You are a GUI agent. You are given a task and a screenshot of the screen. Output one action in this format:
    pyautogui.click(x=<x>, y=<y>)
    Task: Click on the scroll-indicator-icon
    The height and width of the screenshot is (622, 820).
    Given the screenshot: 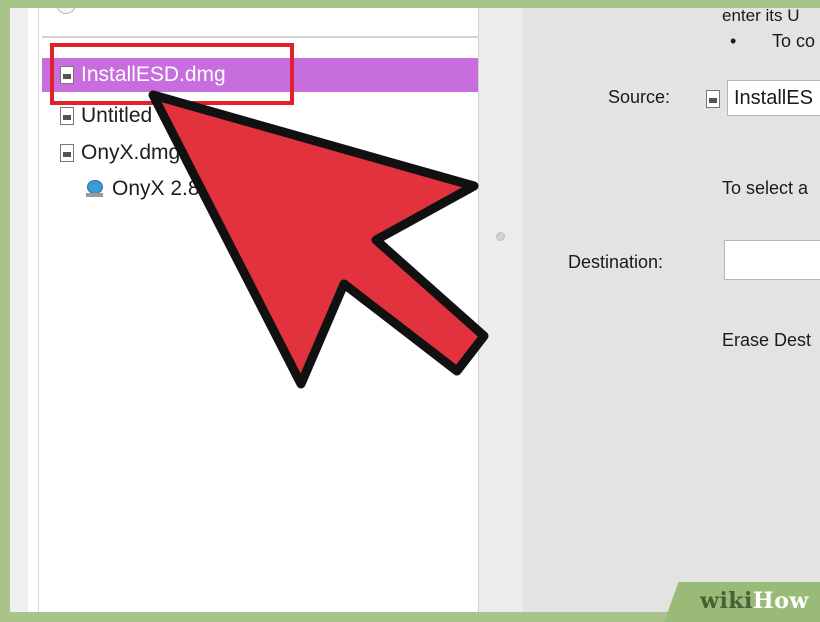 What is the action you would take?
    pyautogui.click(x=66, y=11)
    